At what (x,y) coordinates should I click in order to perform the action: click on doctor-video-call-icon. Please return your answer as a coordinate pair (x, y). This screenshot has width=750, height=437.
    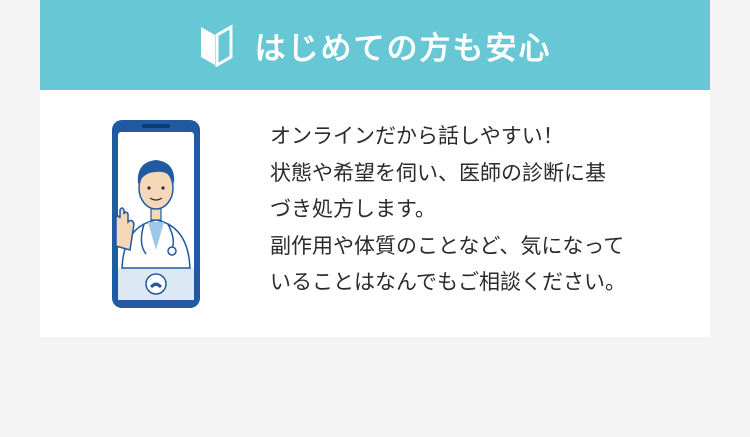
    Looking at the image, I should click on (156, 214).